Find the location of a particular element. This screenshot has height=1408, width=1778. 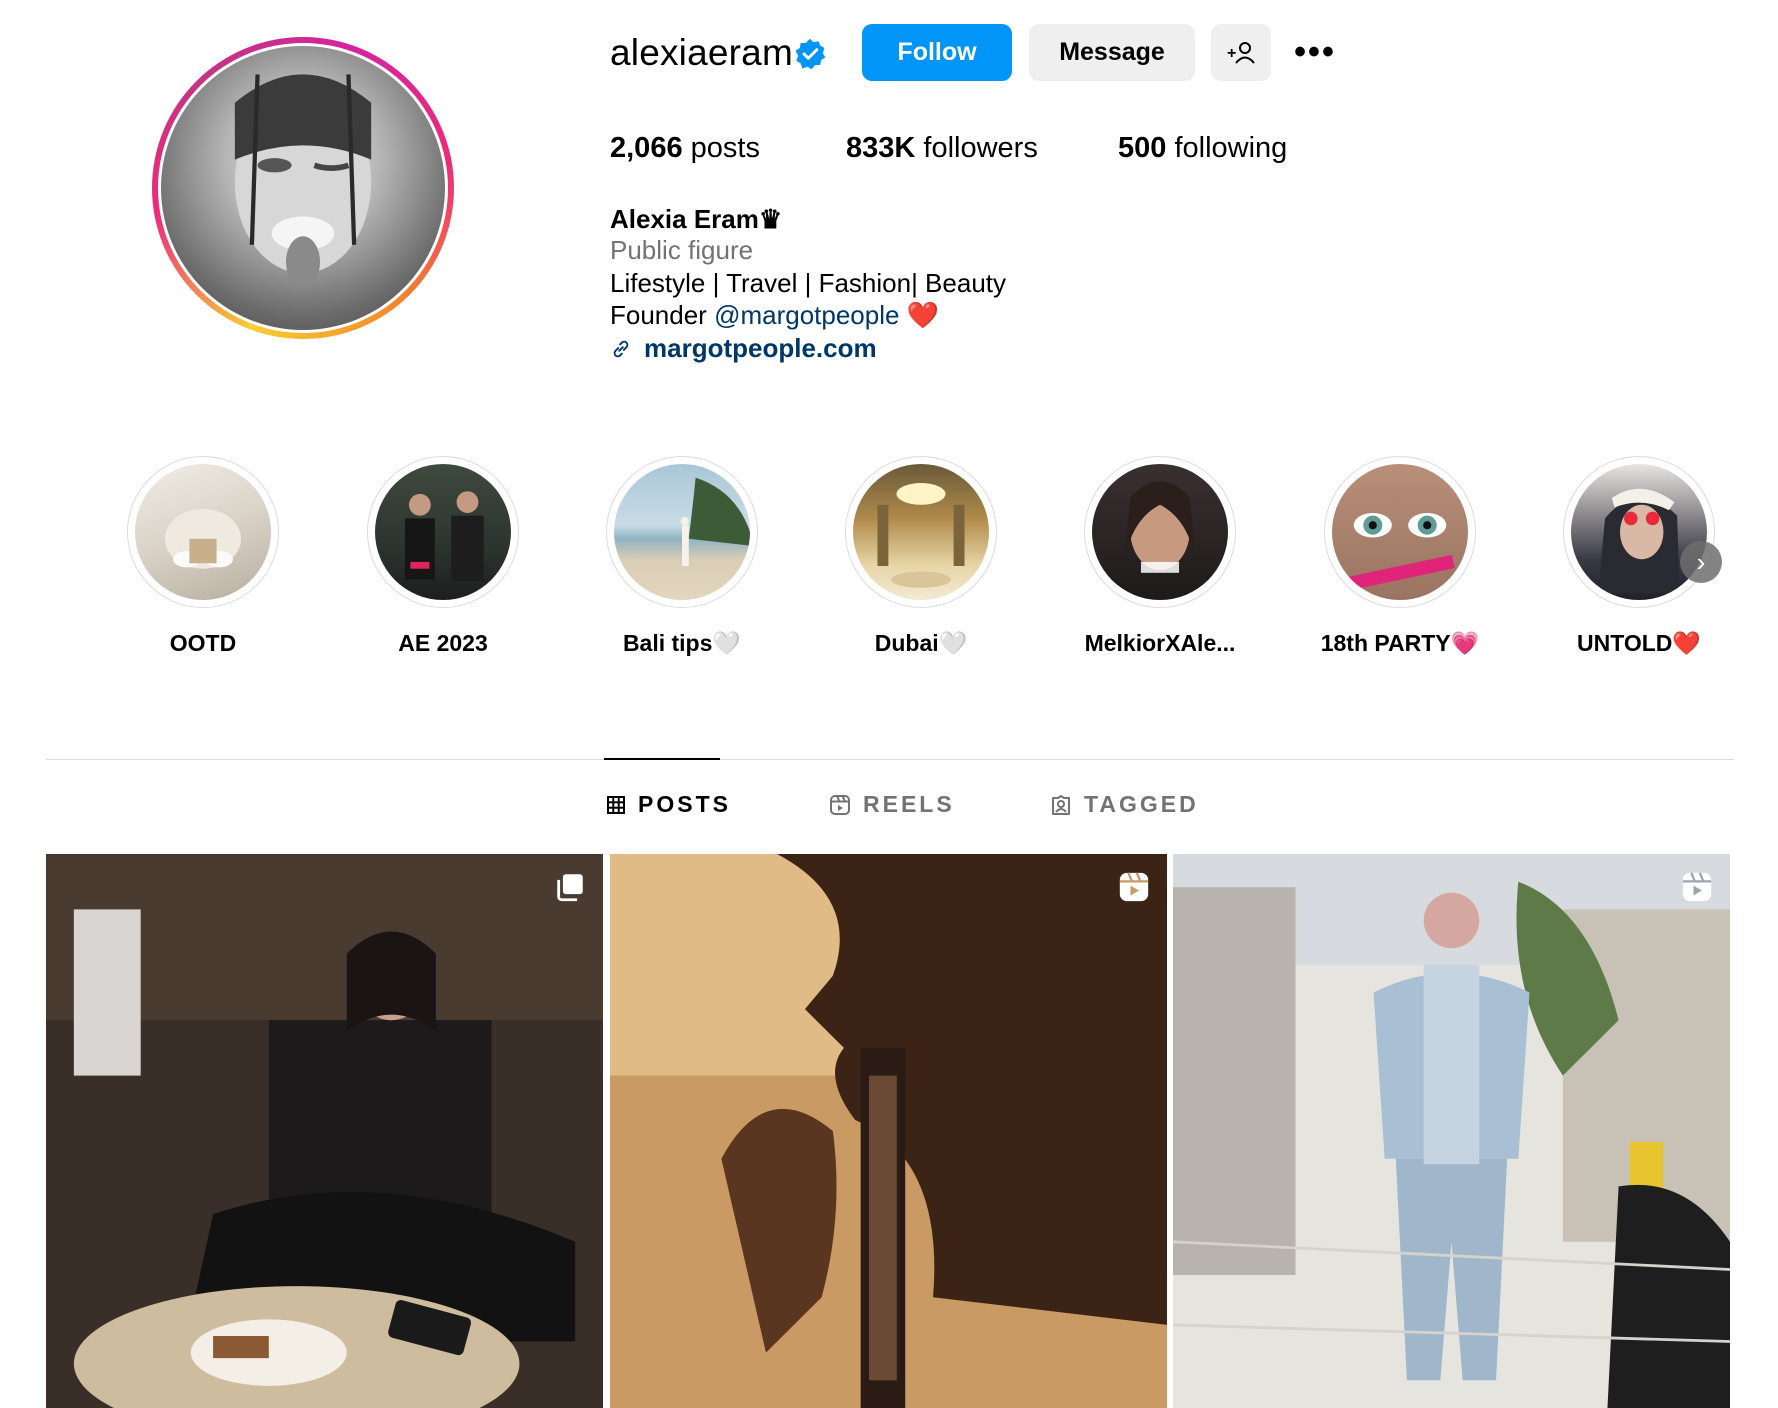

tab-label: TAGGED is located at coordinates (1141, 804).